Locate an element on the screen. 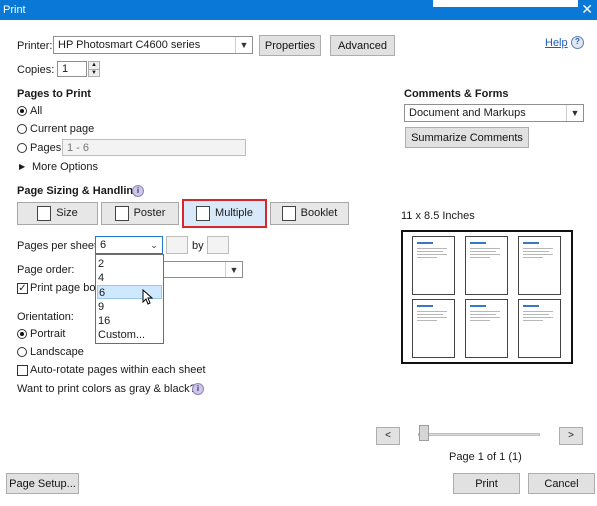 Image resolution: width=597 pixels, height=506 pixels. page-status: Page 1 of 1 (1) is located at coordinates (485, 457).